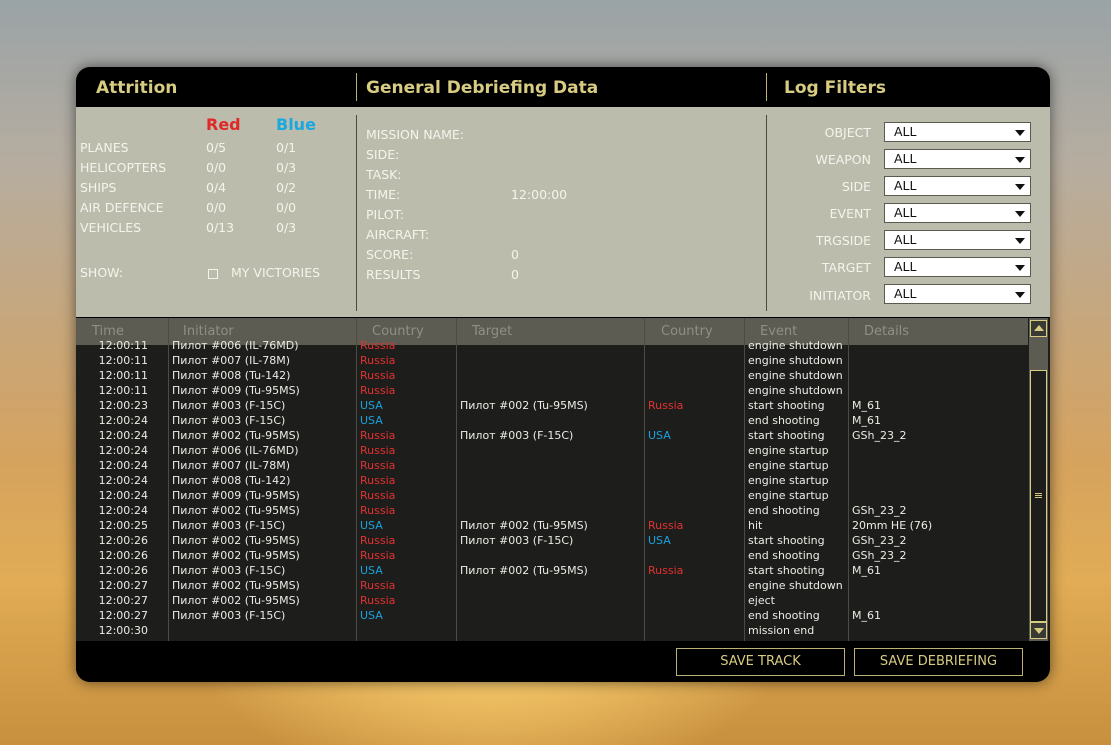 This screenshot has width=1111, height=745. What do you see at coordinates (786, 435) in the screenshot?
I see `cell-event: start shooting` at bounding box center [786, 435].